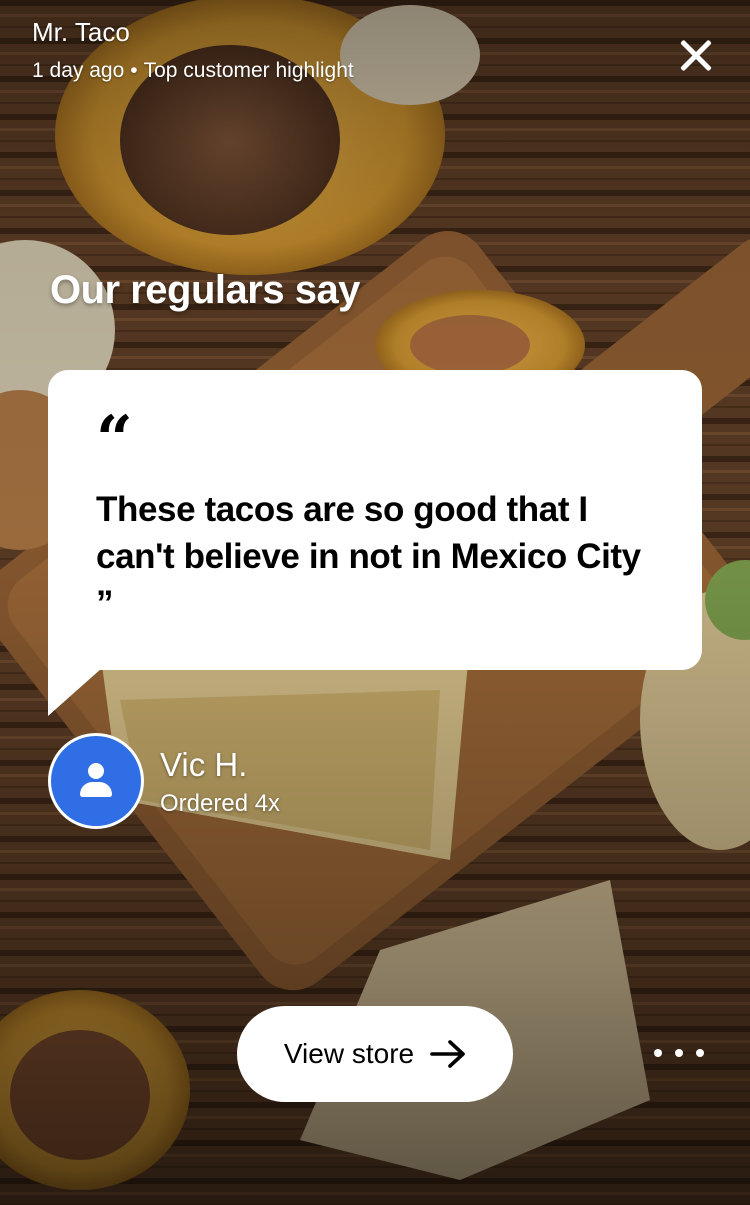 The height and width of the screenshot is (1205, 750). Describe the element at coordinates (205, 290) in the screenshot. I see `section-heading: Our regulars say` at that location.